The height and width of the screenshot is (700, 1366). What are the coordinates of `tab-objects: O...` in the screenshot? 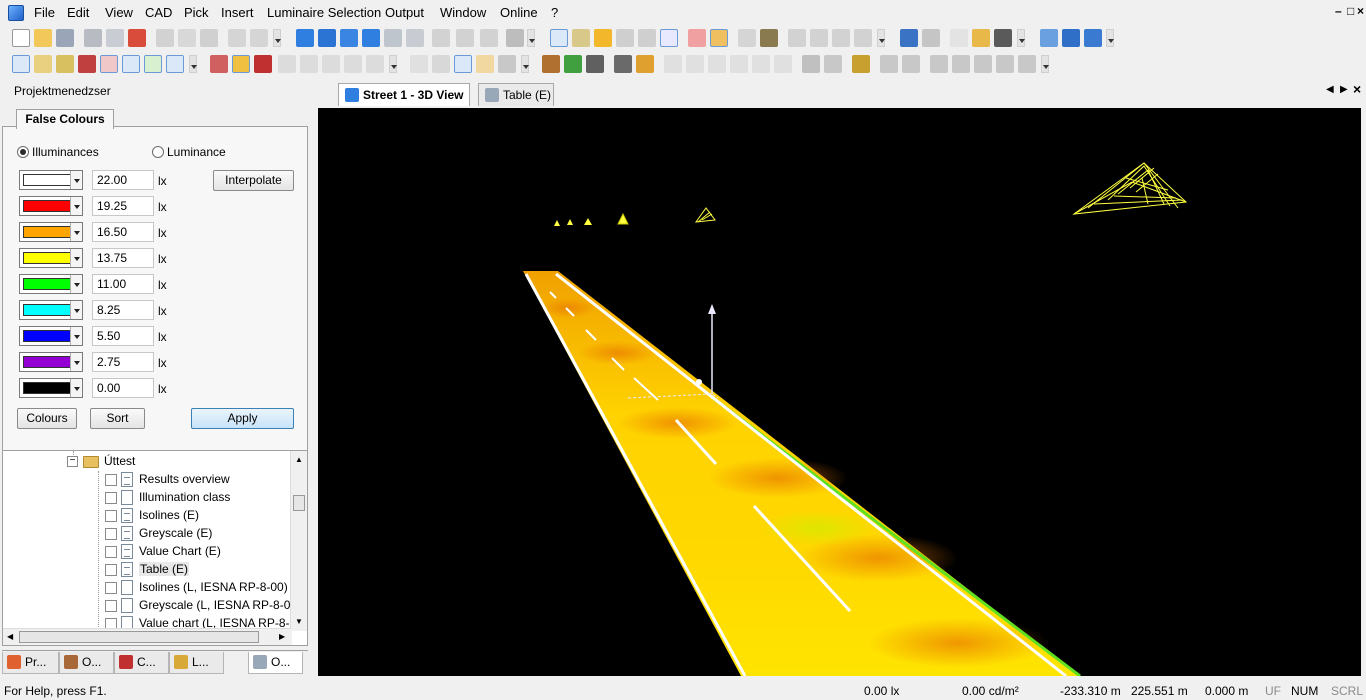 It's located at (86, 663).